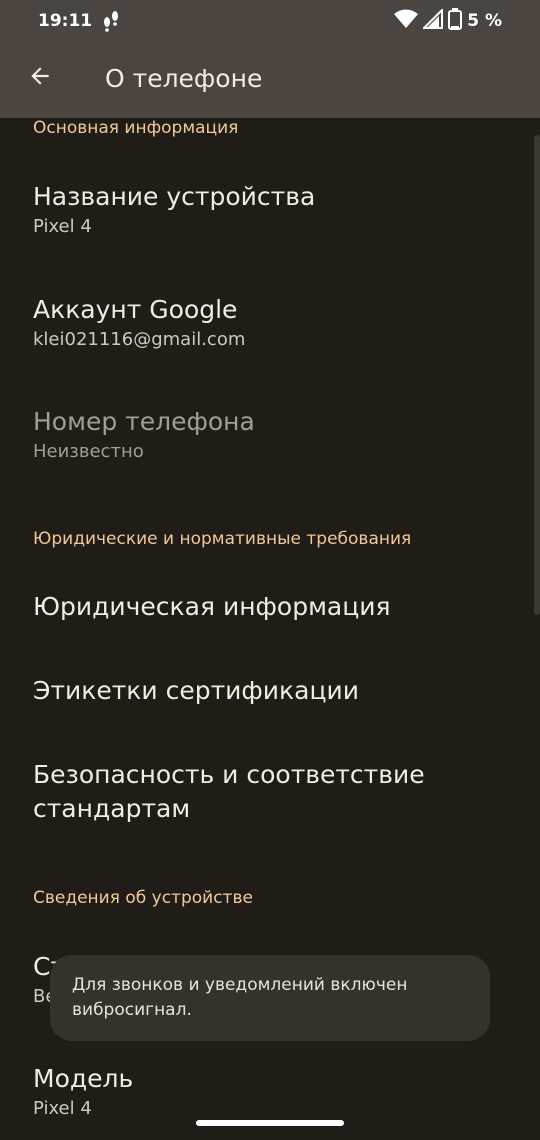 This screenshot has height=1140, width=540. Describe the element at coordinates (455, 21) in the screenshot. I see `battery-icon` at that location.